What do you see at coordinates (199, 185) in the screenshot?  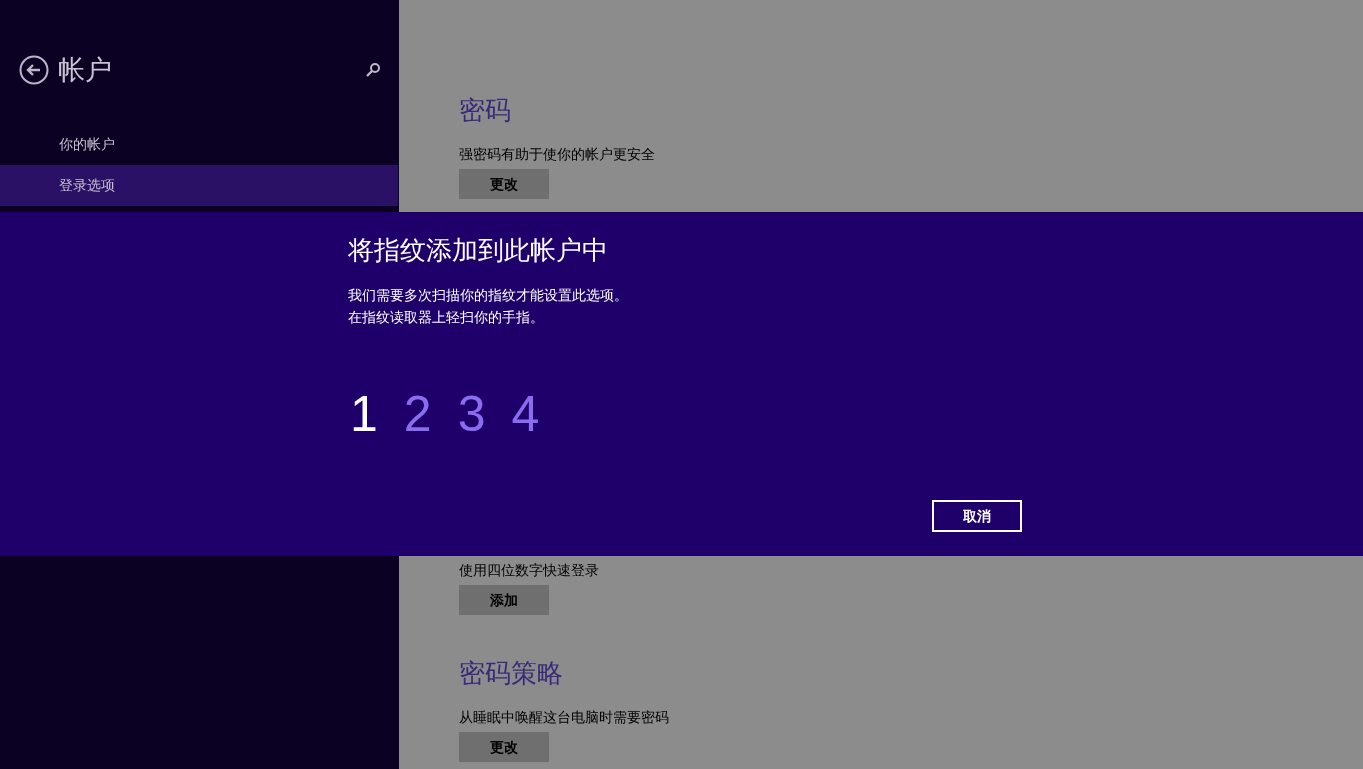 I see `sidebar-item: 登录选项` at bounding box center [199, 185].